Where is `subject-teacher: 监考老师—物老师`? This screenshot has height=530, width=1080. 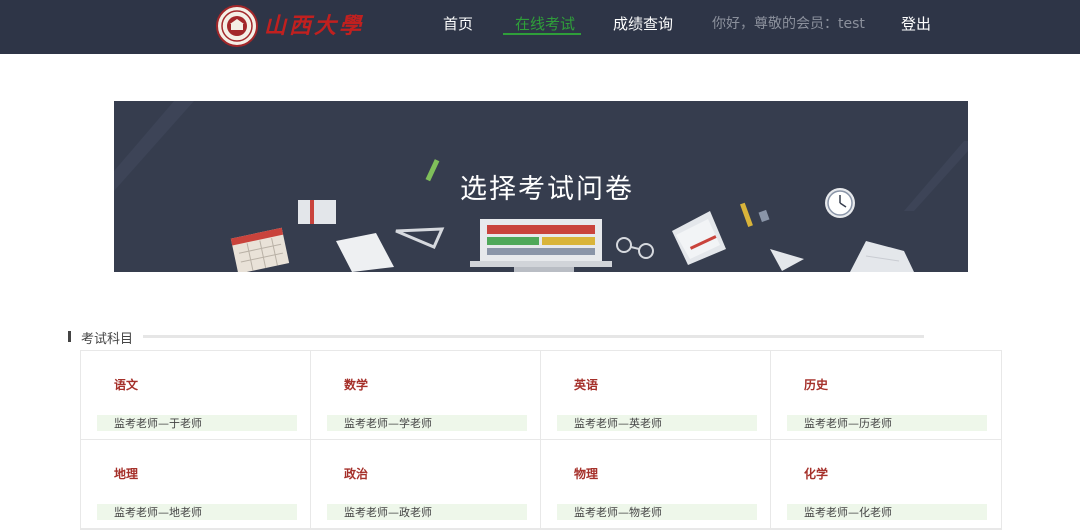 subject-teacher: 监考老师—物老师 is located at coordinates (657, 512).